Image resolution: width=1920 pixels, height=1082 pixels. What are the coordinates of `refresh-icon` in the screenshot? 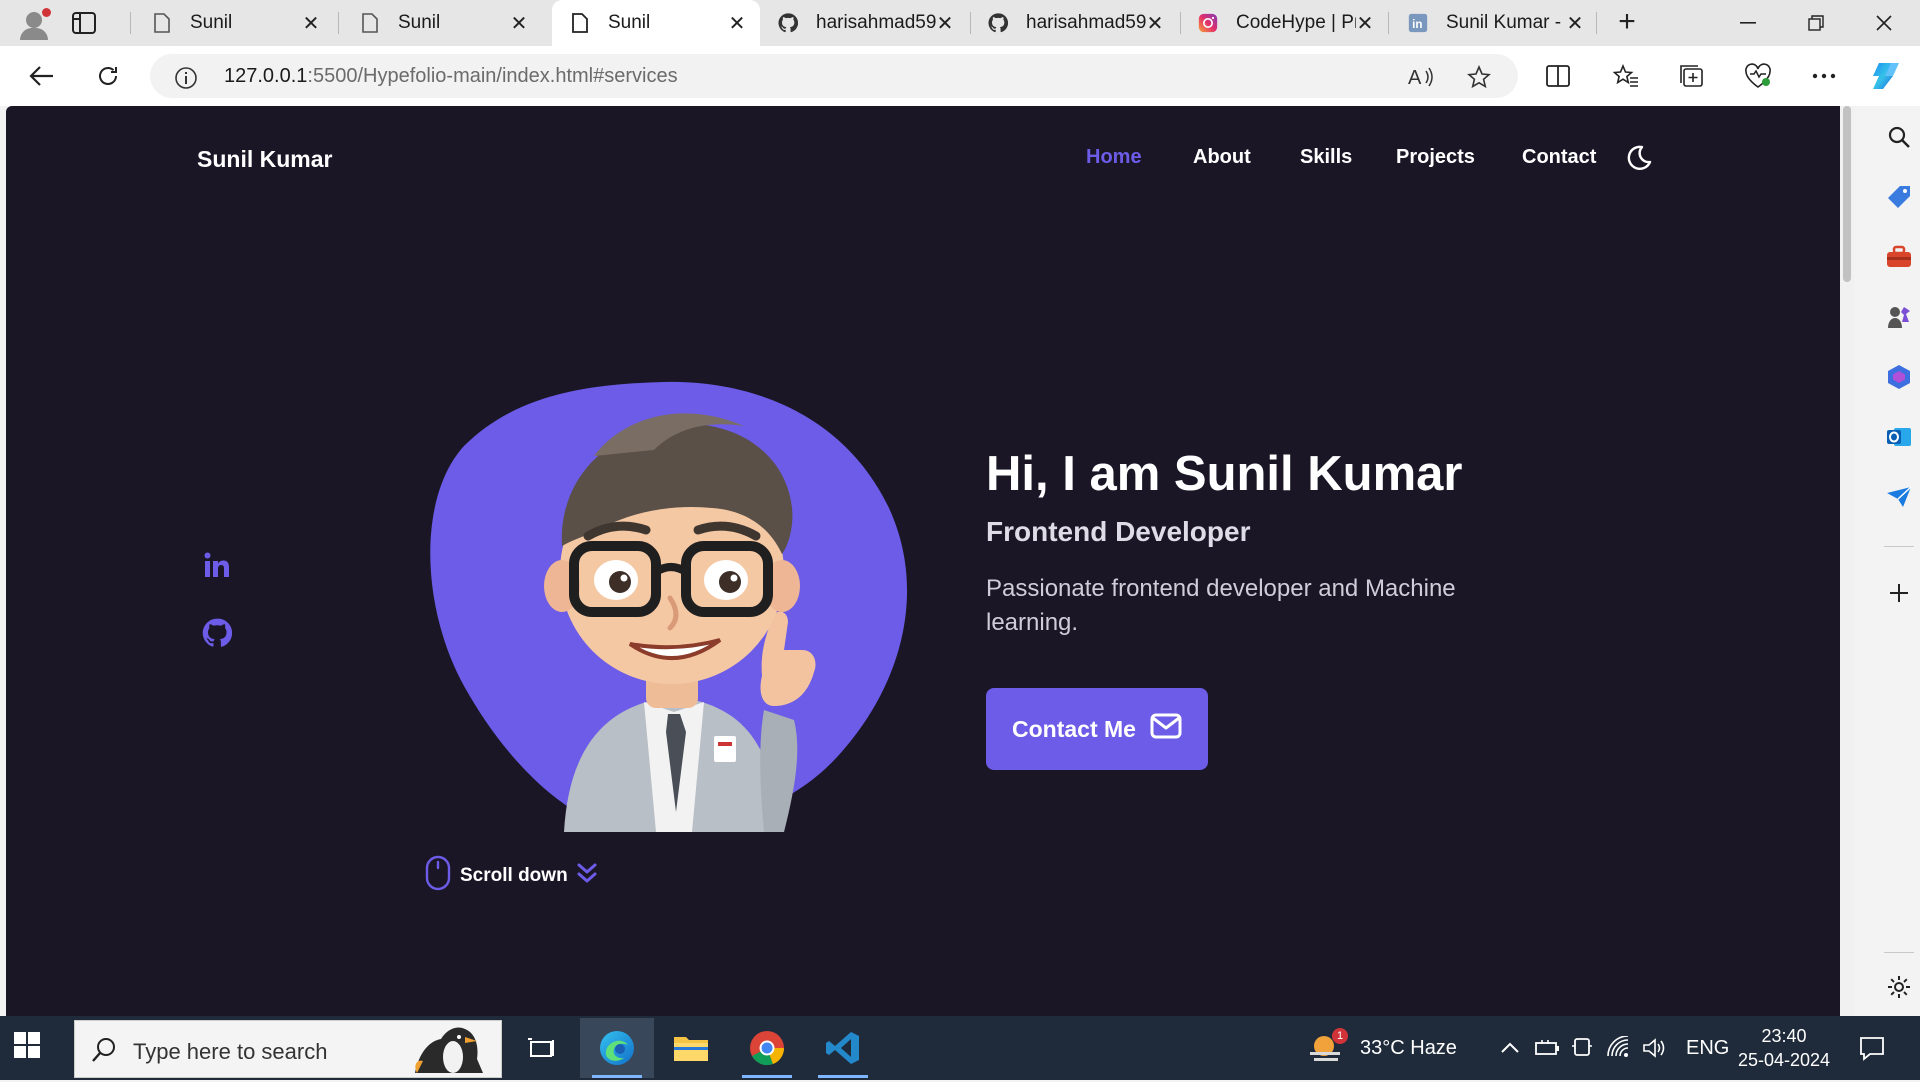 It's located at (108, 76).